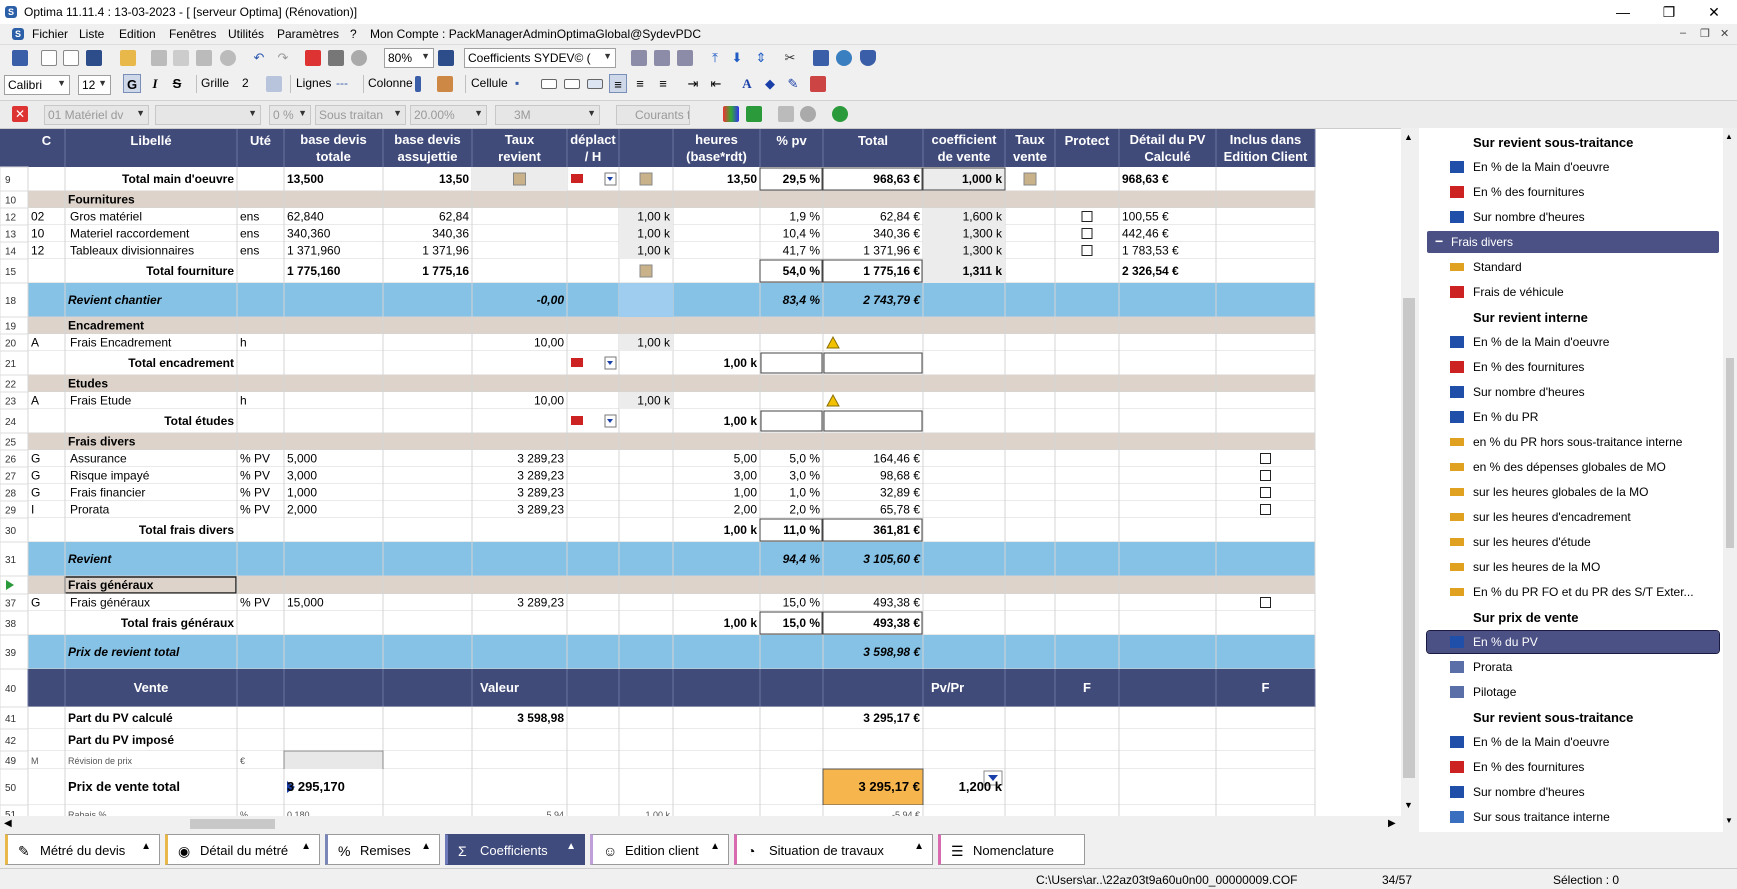 Image resolution: width=1737 pixels, height=889 pixels. What do you see at coordinates (1408, 805) in the screenshot?
I see `scroll-down-icon: ▼` at bounding box center [1408, 805].